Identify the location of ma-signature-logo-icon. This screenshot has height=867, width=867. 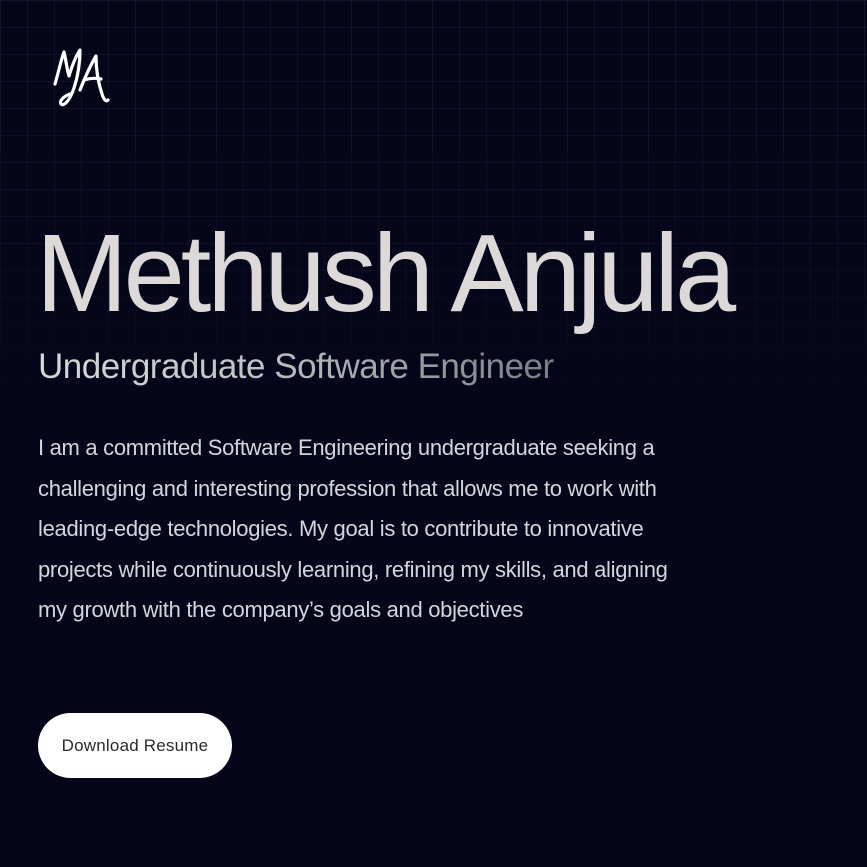
(81, 76).